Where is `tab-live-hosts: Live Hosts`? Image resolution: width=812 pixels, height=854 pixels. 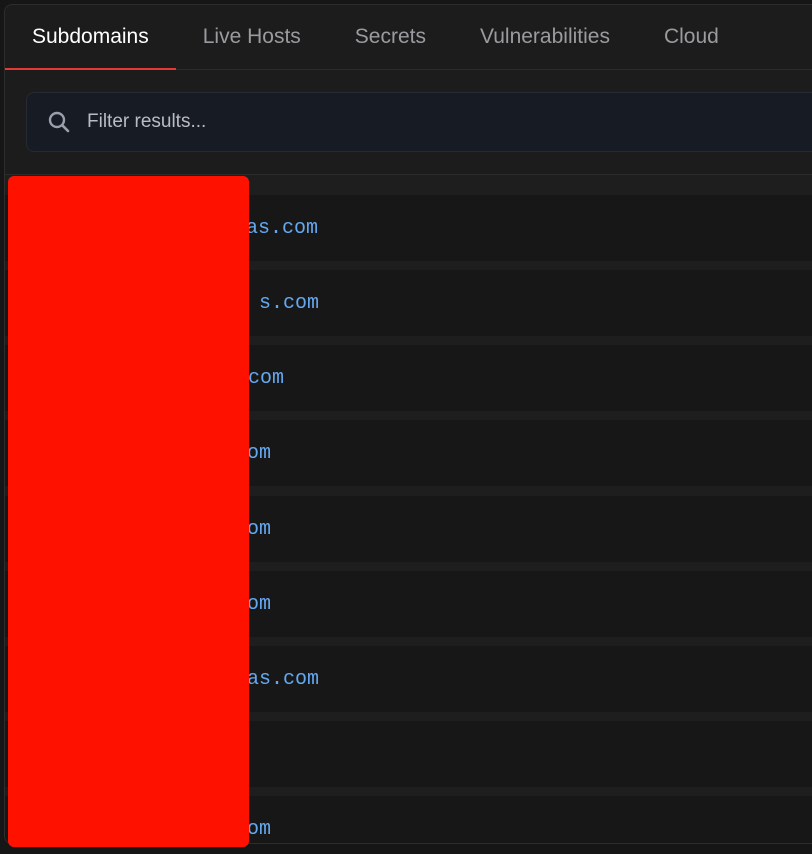
tab-live-hosts: Live Hosts is located at coordinates (252, 37).